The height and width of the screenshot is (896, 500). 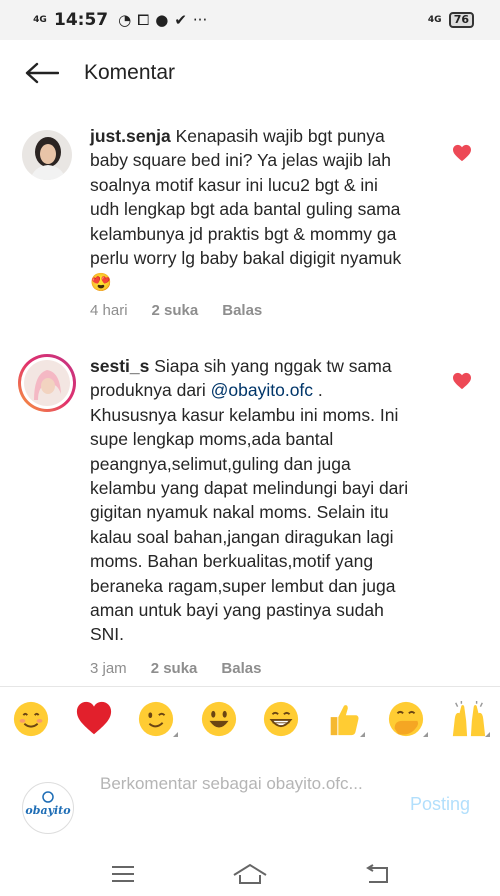 I want to click on mention-link: @obayito.ofc, so click(x=262, y=390).